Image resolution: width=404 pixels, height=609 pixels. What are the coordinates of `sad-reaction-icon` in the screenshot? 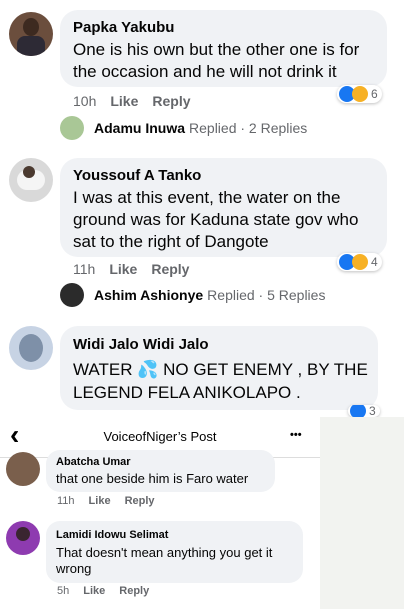 It's located at (360, 262).